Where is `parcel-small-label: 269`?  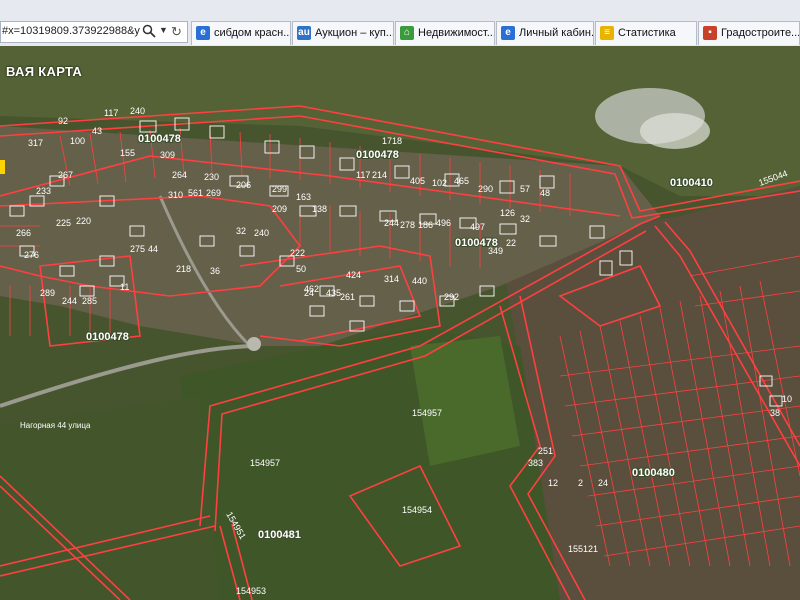
parcel-small-label: 269 is located at coordinates (213, 193).